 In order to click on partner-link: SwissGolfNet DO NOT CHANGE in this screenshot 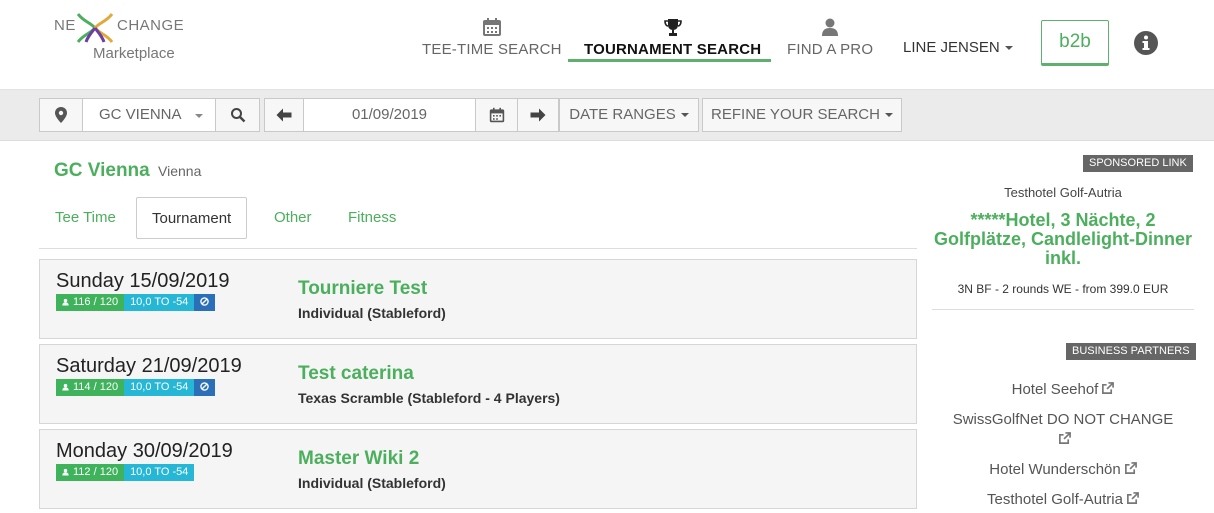, I will do `click(1063, 430)`.